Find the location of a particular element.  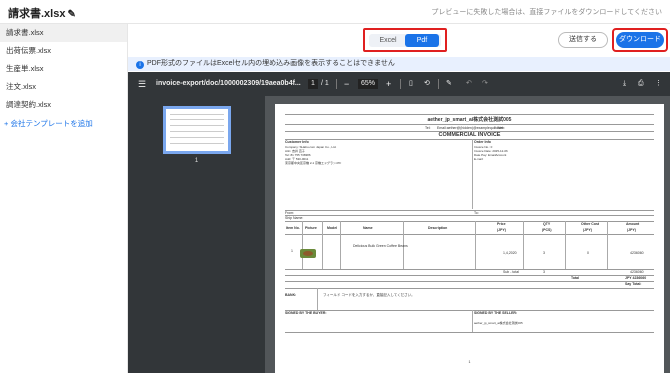

sidebar-item-order: 注文.xlsx is located at coordinates (63, 87).